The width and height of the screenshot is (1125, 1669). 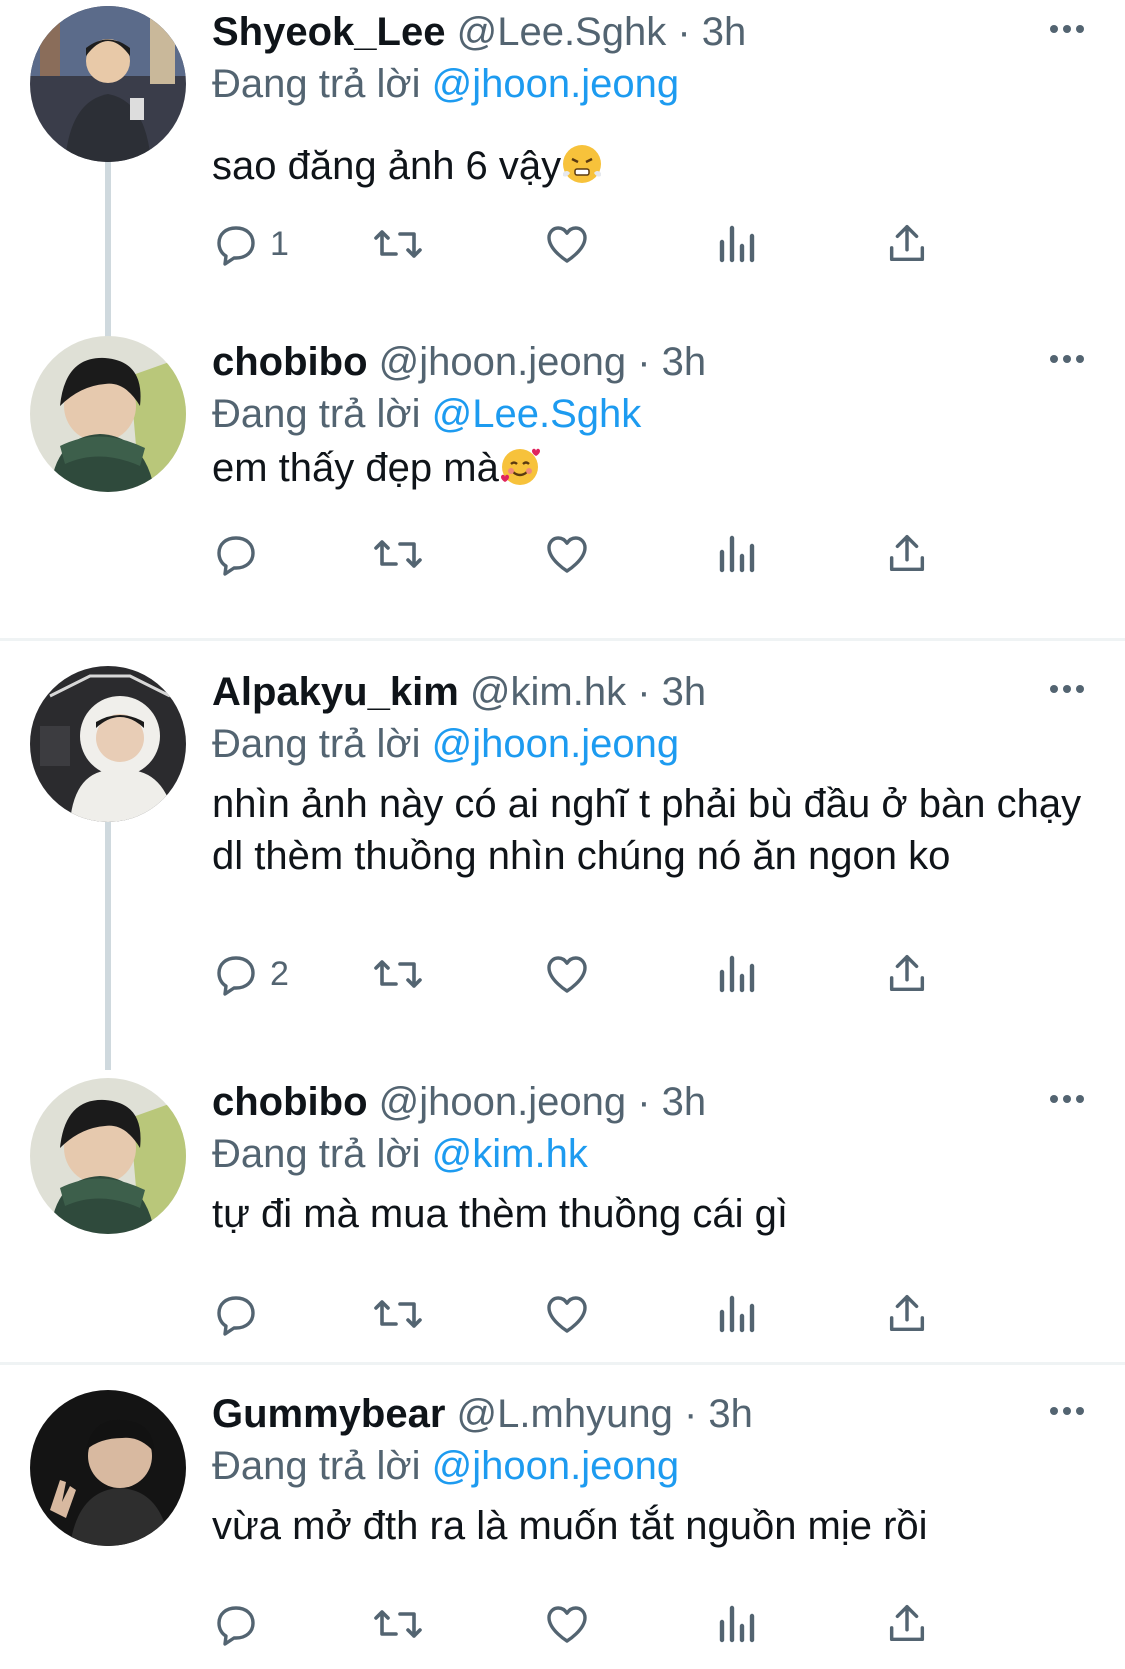 What do you see at coordinates (612, 554) in the screenshot?
I see `action-bar` at bounding box center [612, 554].